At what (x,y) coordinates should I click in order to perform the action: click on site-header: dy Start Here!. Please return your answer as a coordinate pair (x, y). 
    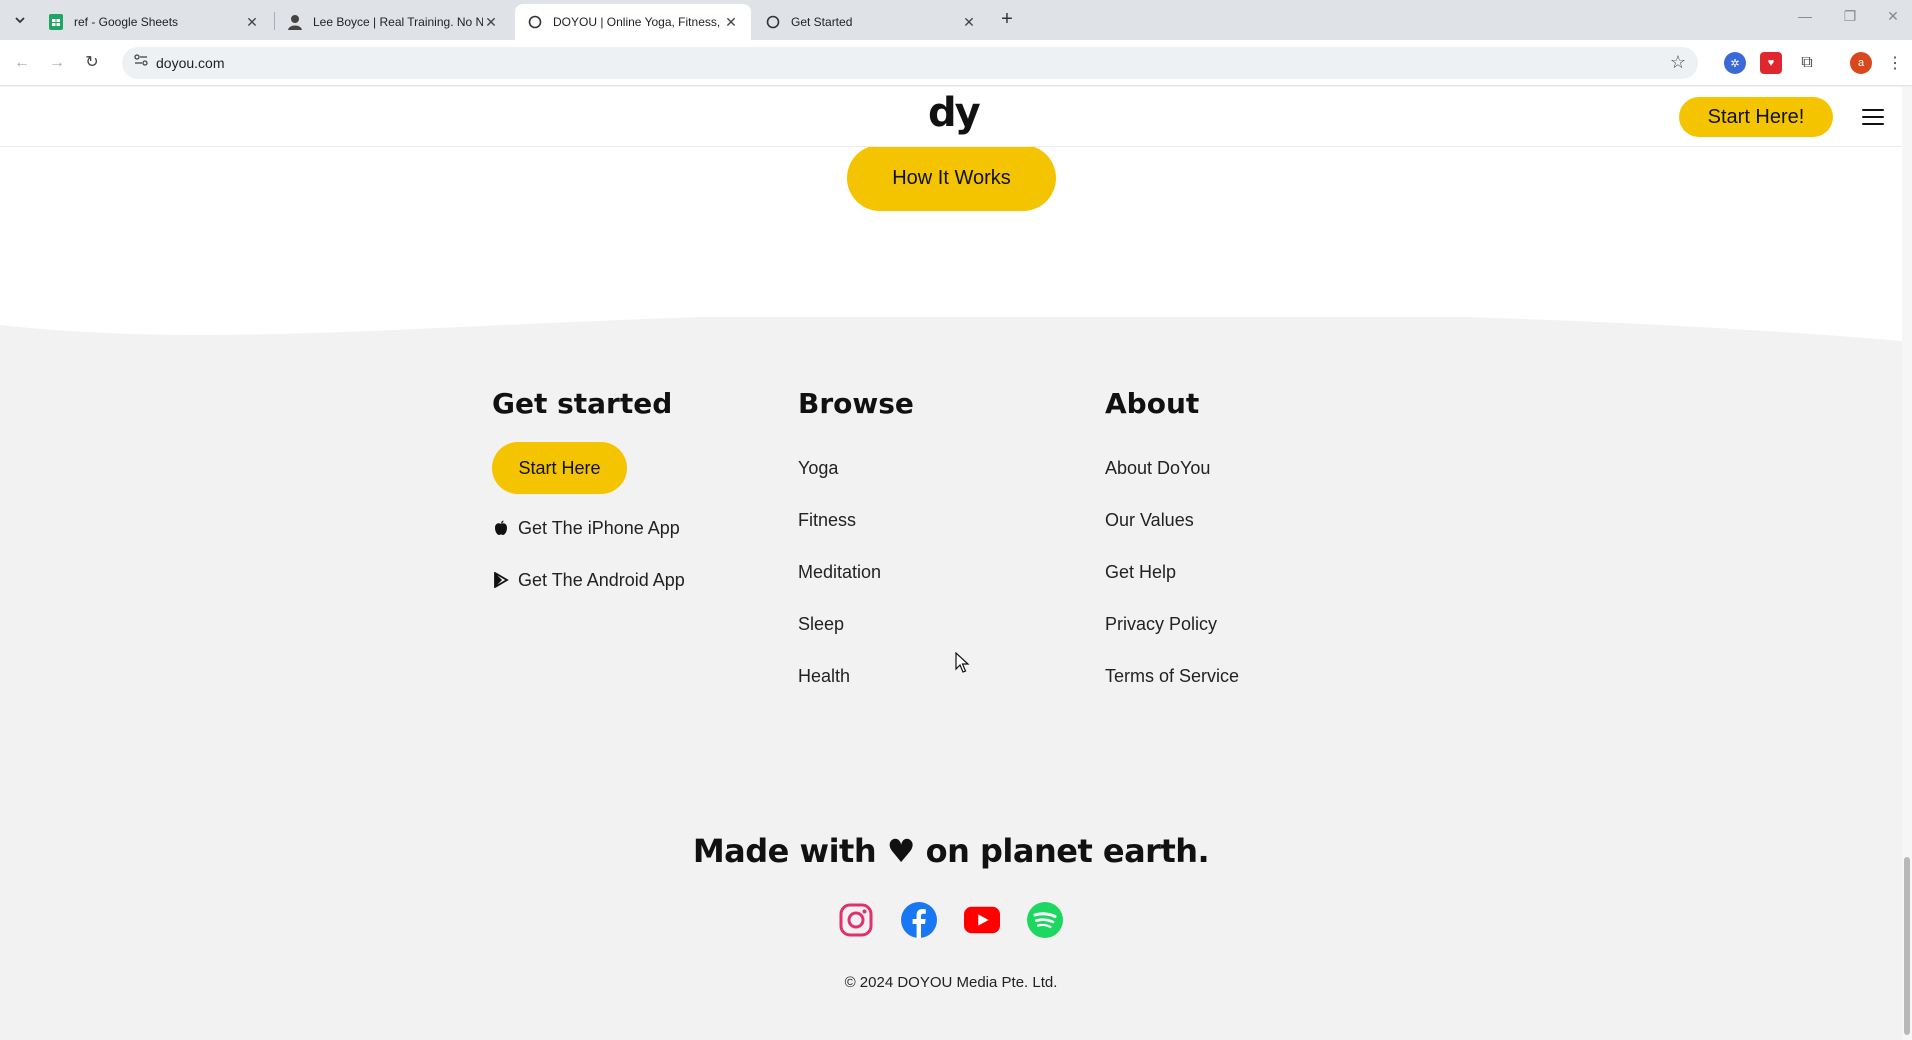
    Looking at the image, I should click on (951, 117).